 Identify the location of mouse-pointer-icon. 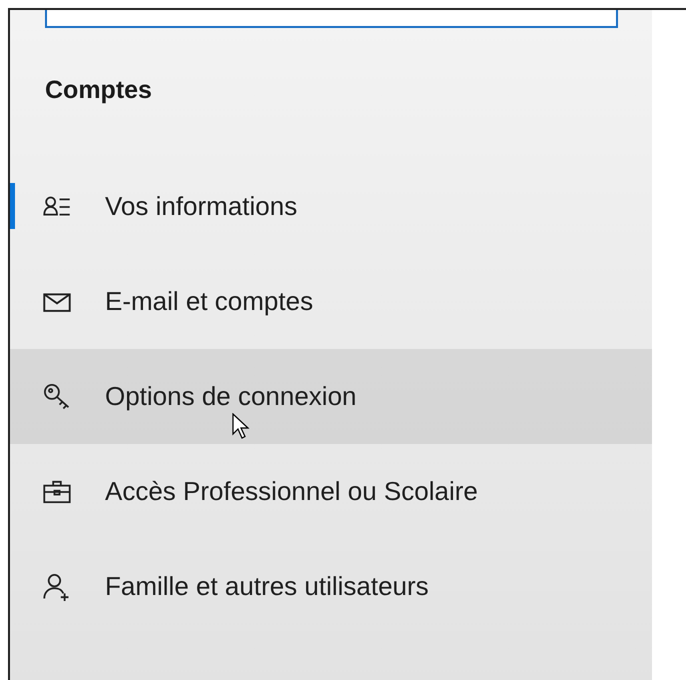
(241, 426).